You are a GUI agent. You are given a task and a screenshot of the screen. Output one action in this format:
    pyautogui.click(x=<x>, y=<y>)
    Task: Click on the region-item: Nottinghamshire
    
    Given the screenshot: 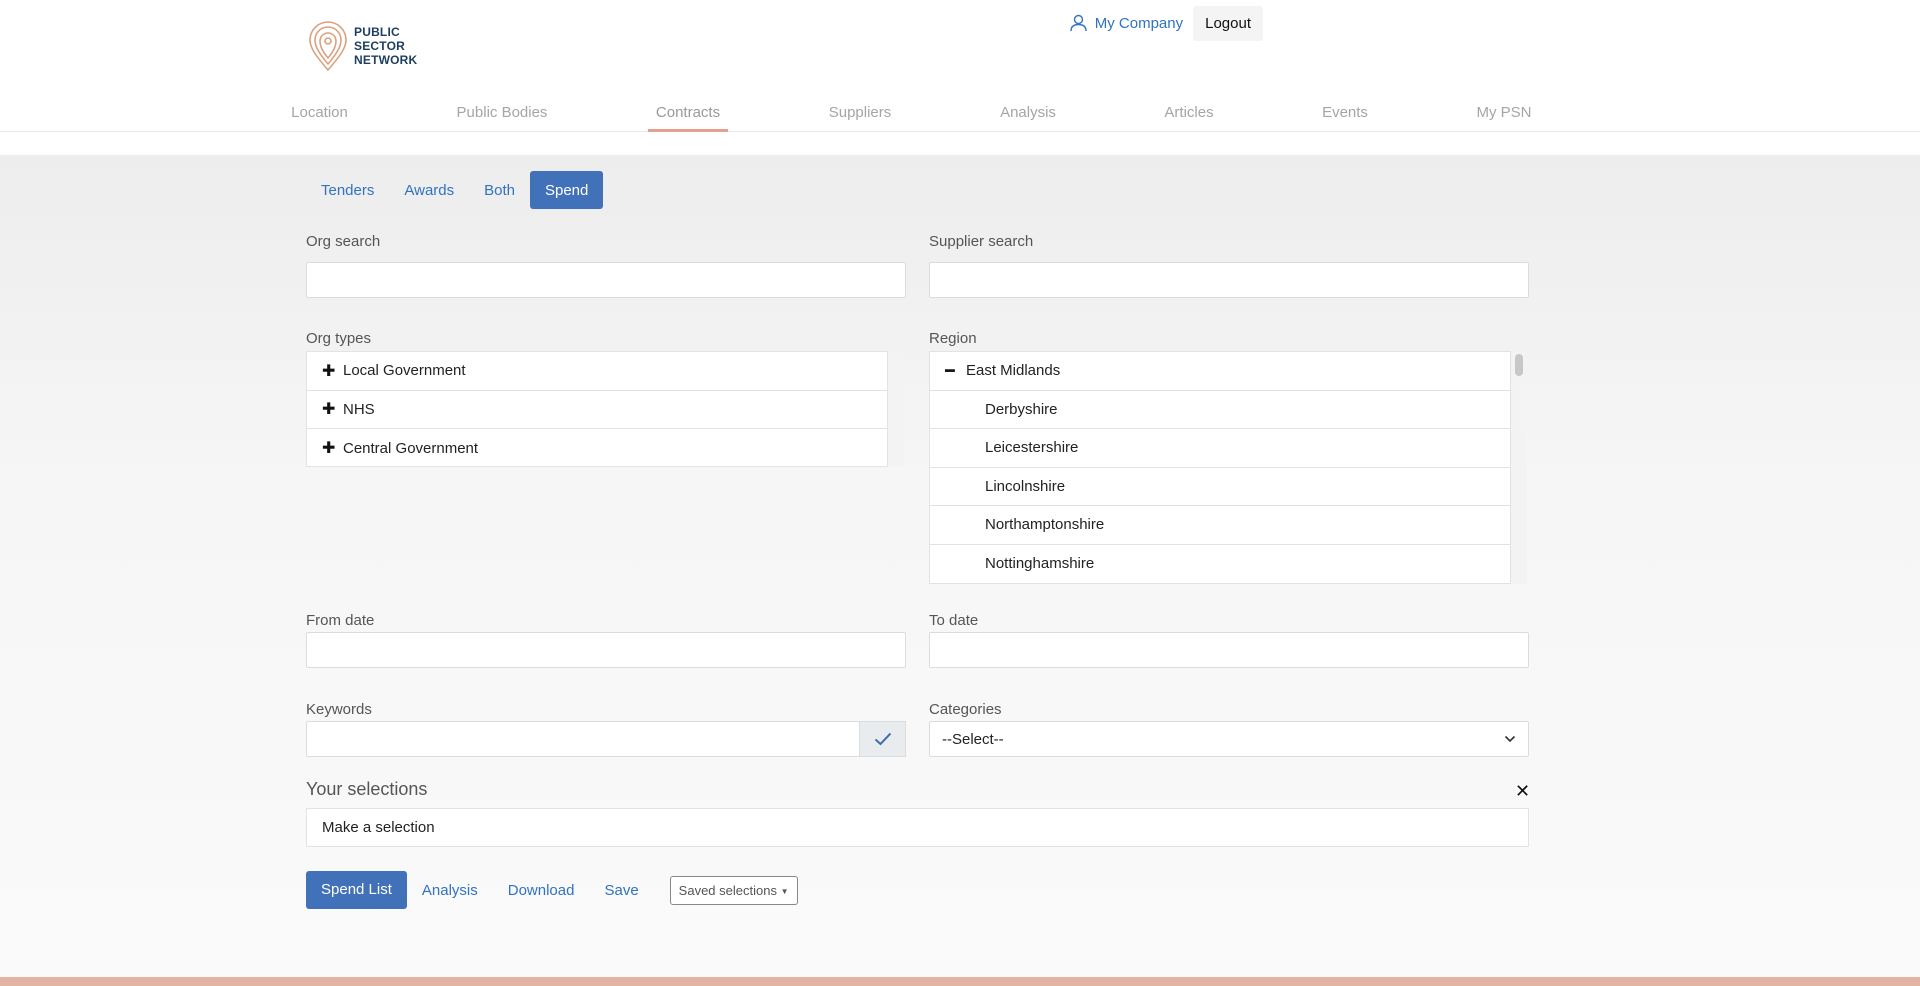 What is the action you would take?
    pyautogui.click(x=1220, y=564)
    